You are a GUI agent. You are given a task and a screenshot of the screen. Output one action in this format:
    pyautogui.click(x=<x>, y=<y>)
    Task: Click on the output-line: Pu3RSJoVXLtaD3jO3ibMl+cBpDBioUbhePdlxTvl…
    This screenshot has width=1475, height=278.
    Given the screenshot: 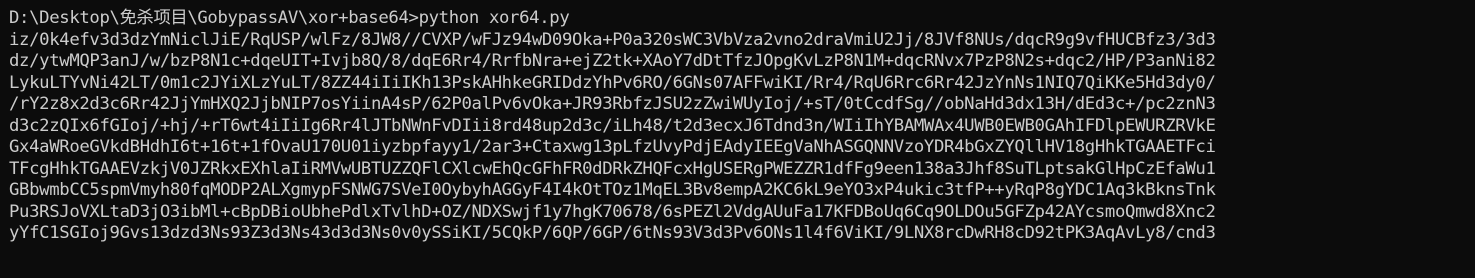 What is the action you would take?
    pyautogui.click(x=612, y=211)
    